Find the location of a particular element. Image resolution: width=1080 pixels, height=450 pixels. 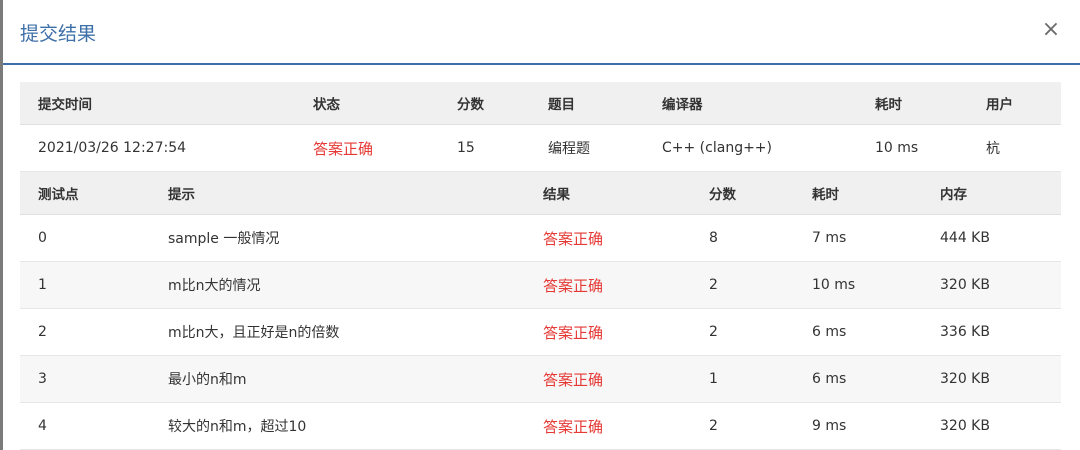

test-time: 9 ms is located at coordinates (829, 426).